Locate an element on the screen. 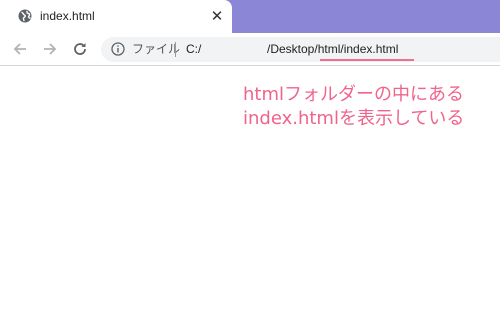 The width and height of the screenshot is (500, 325). url-path: /Desktop/html/index.html is located at coordinates (333, 49).